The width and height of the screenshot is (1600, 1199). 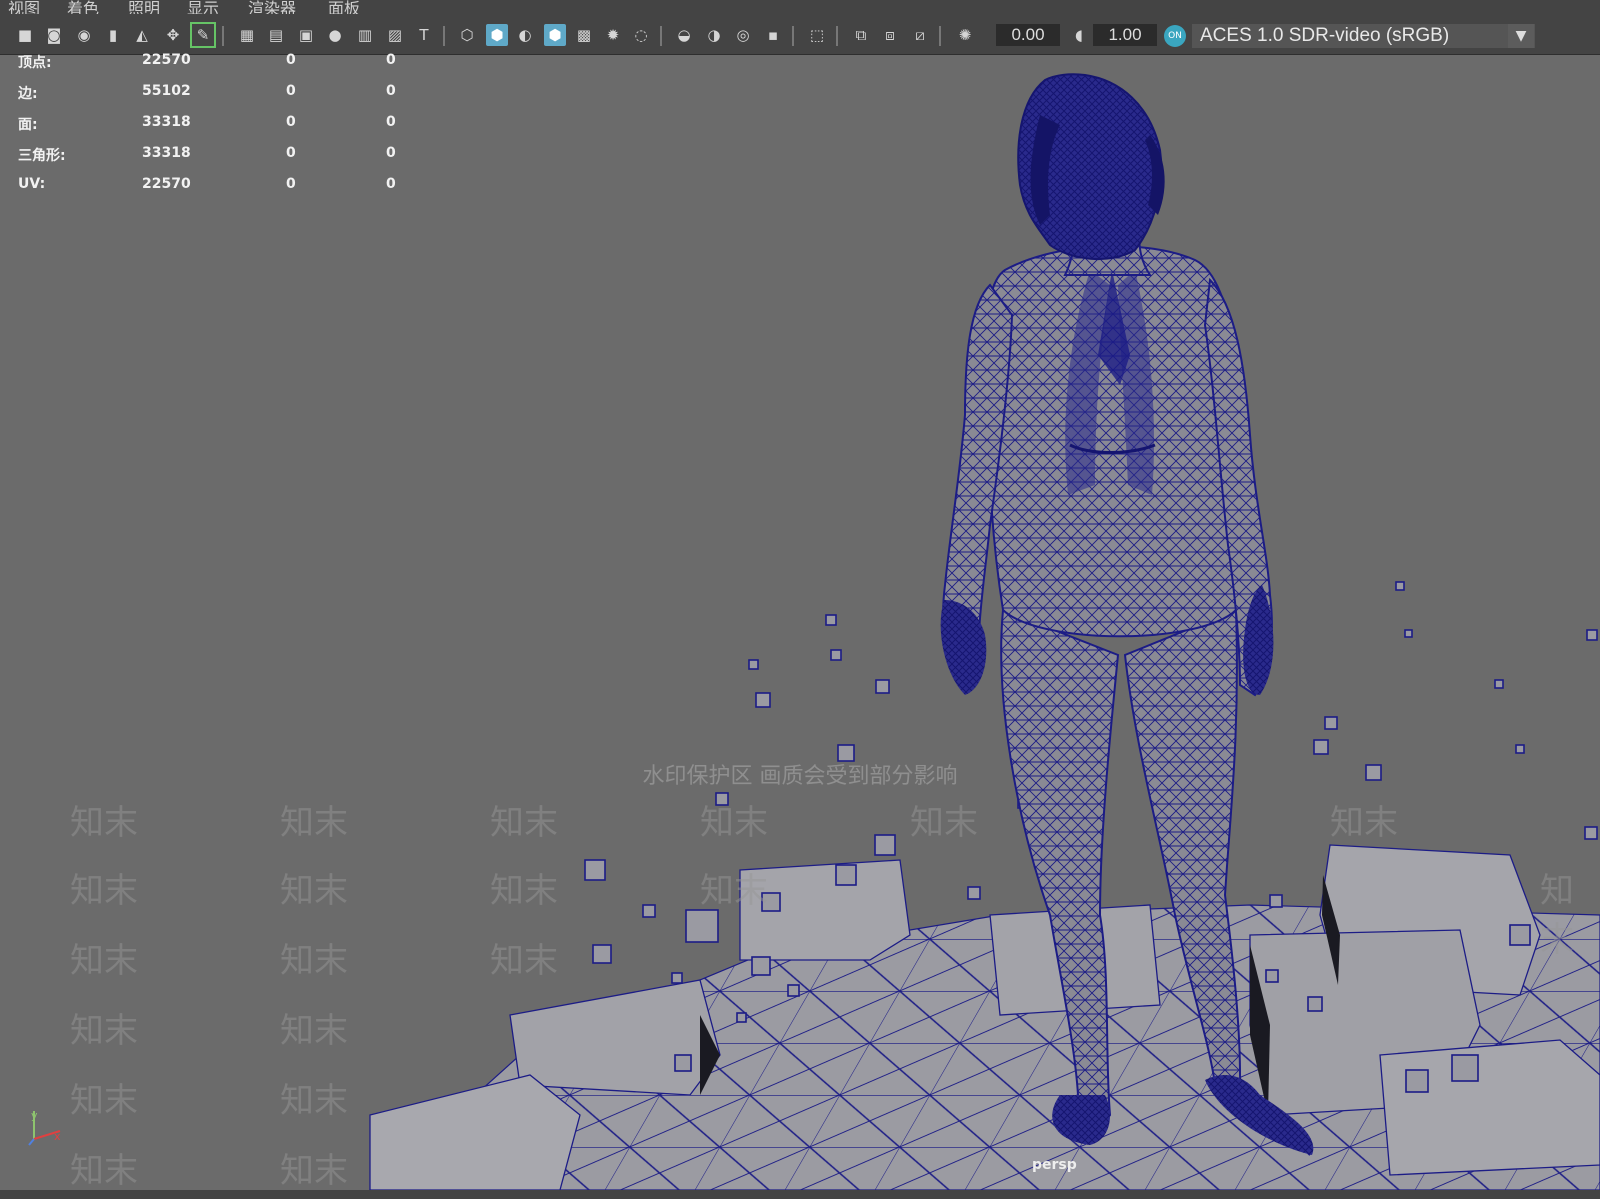 I want to click on camera-lock-icon: ◙, so click(x=54, y=35).